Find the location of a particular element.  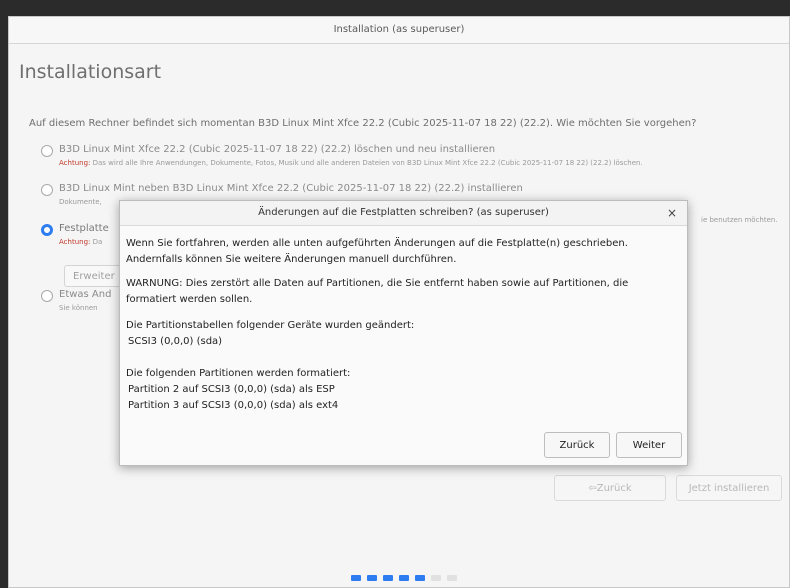

advanced-features-button: Erweiter is located at coordinates (94, 276).